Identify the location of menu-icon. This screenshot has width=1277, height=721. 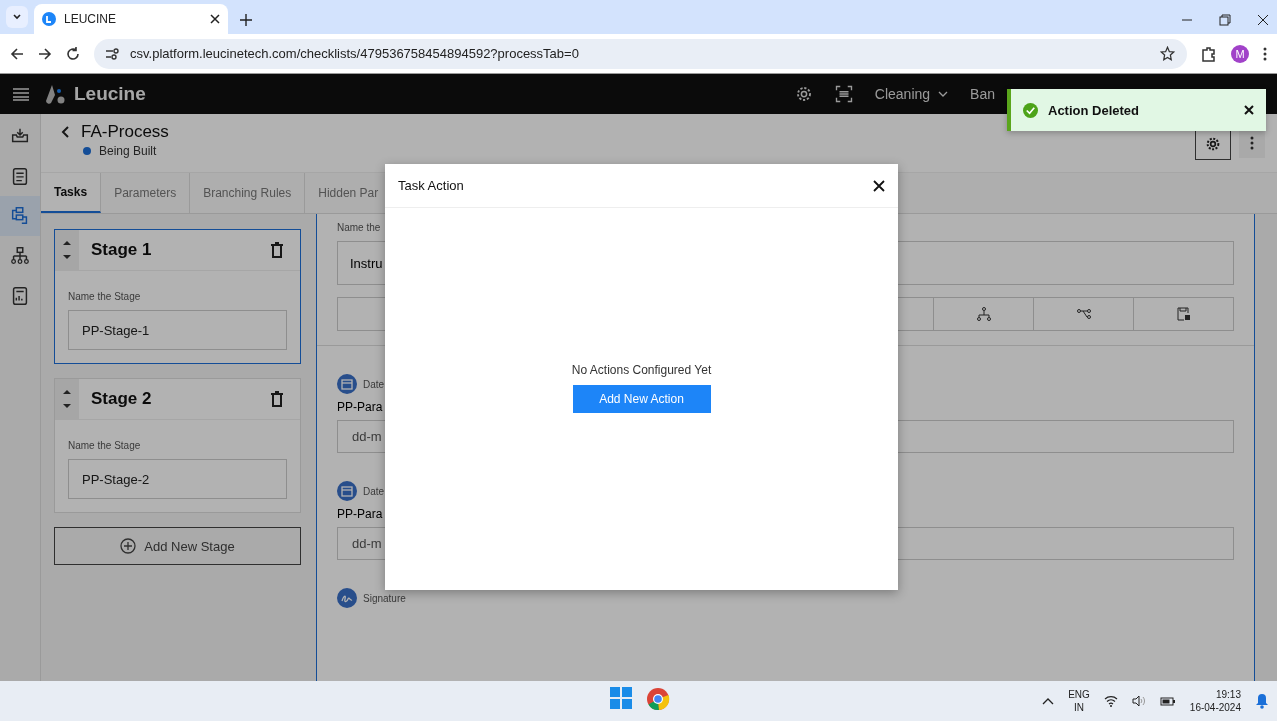
(1265, 53).